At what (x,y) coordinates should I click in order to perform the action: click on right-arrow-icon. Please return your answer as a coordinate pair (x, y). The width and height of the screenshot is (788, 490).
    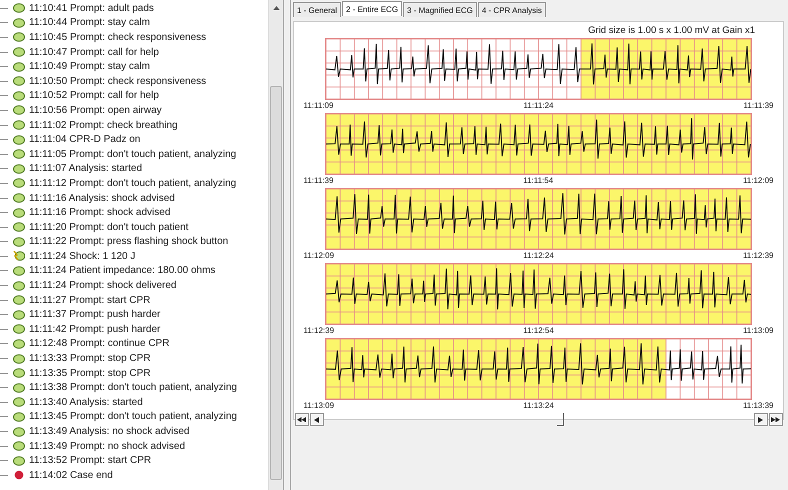
    Looking at the image, I should click on (760, 419).